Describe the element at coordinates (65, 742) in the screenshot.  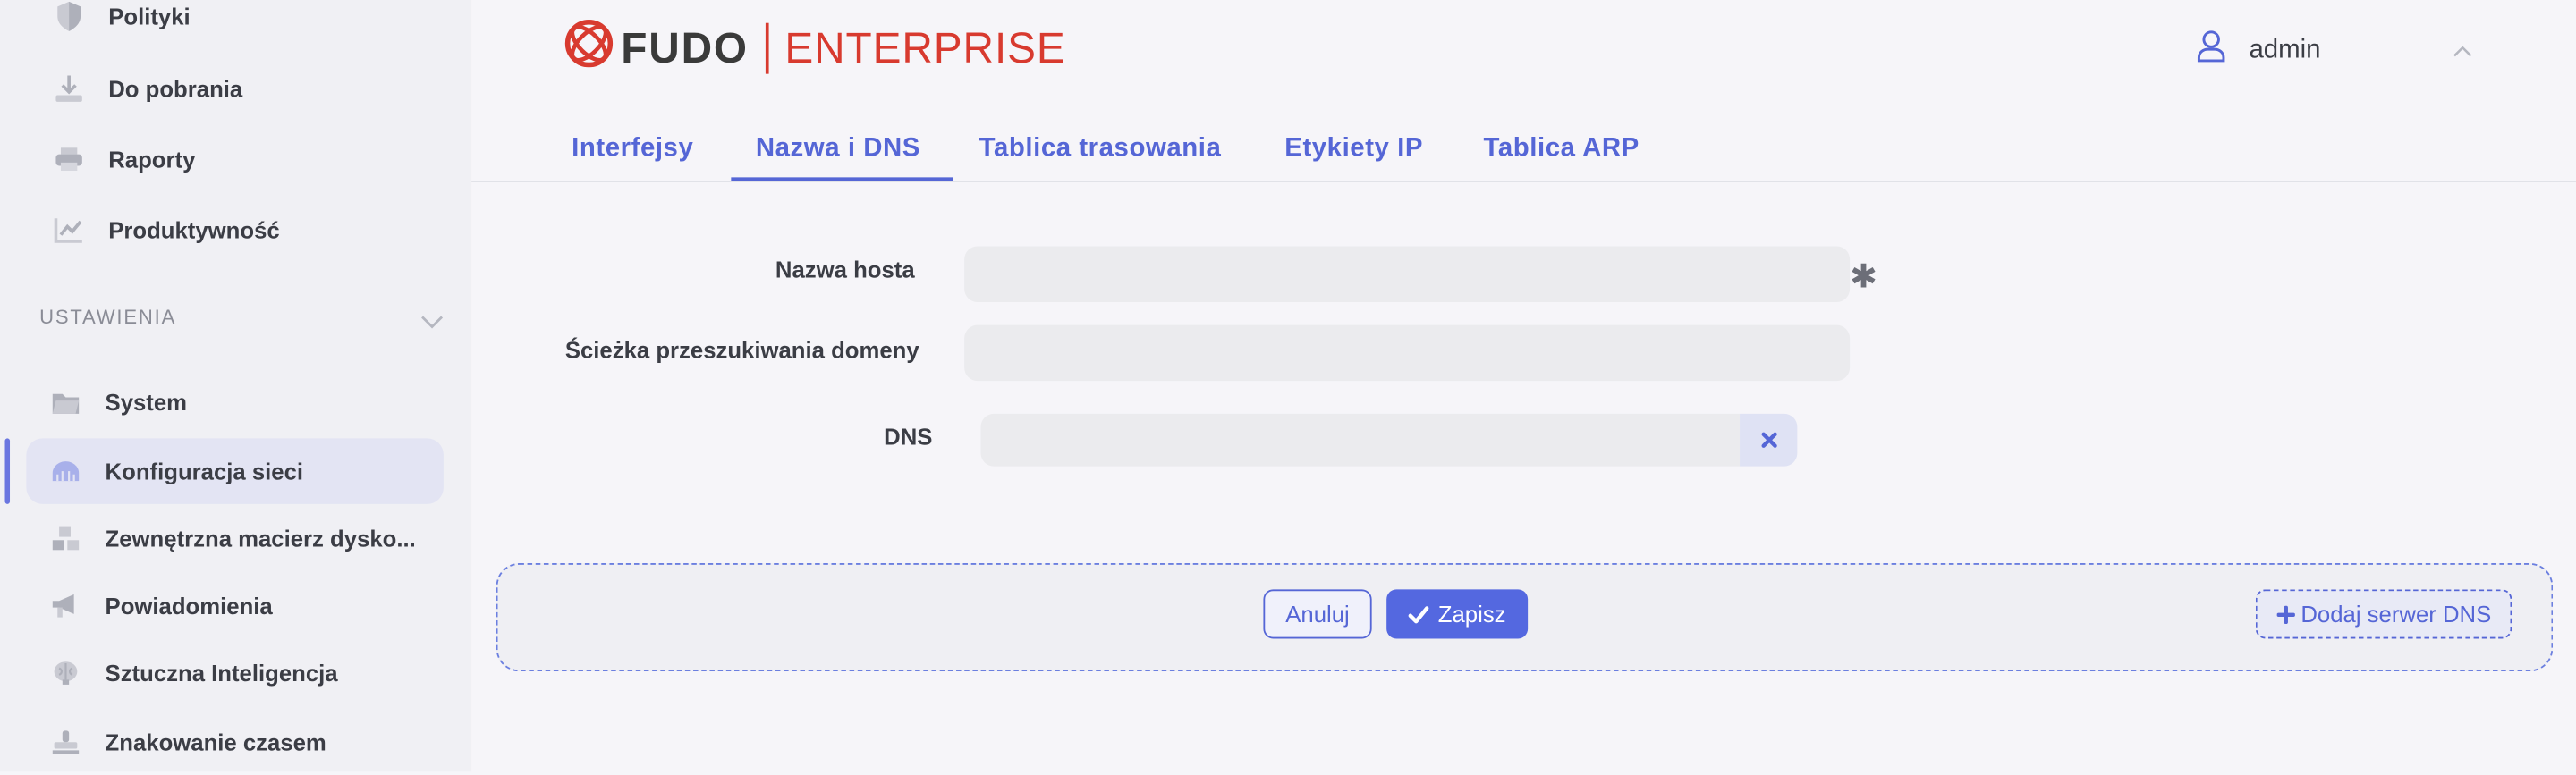
I see `stamp-icon` at that location.